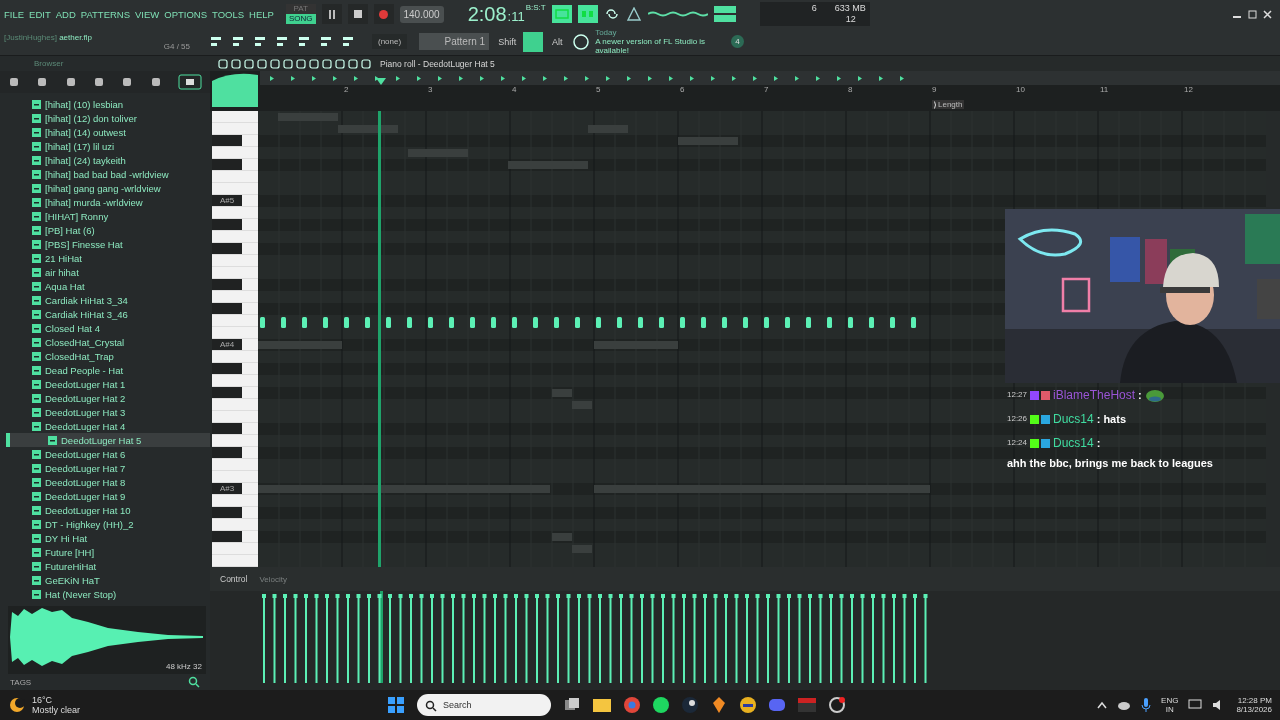  What do you see at coordinates (194, 682) in the screenshot?
I see `search-icon` at bounding box center [194, 682].